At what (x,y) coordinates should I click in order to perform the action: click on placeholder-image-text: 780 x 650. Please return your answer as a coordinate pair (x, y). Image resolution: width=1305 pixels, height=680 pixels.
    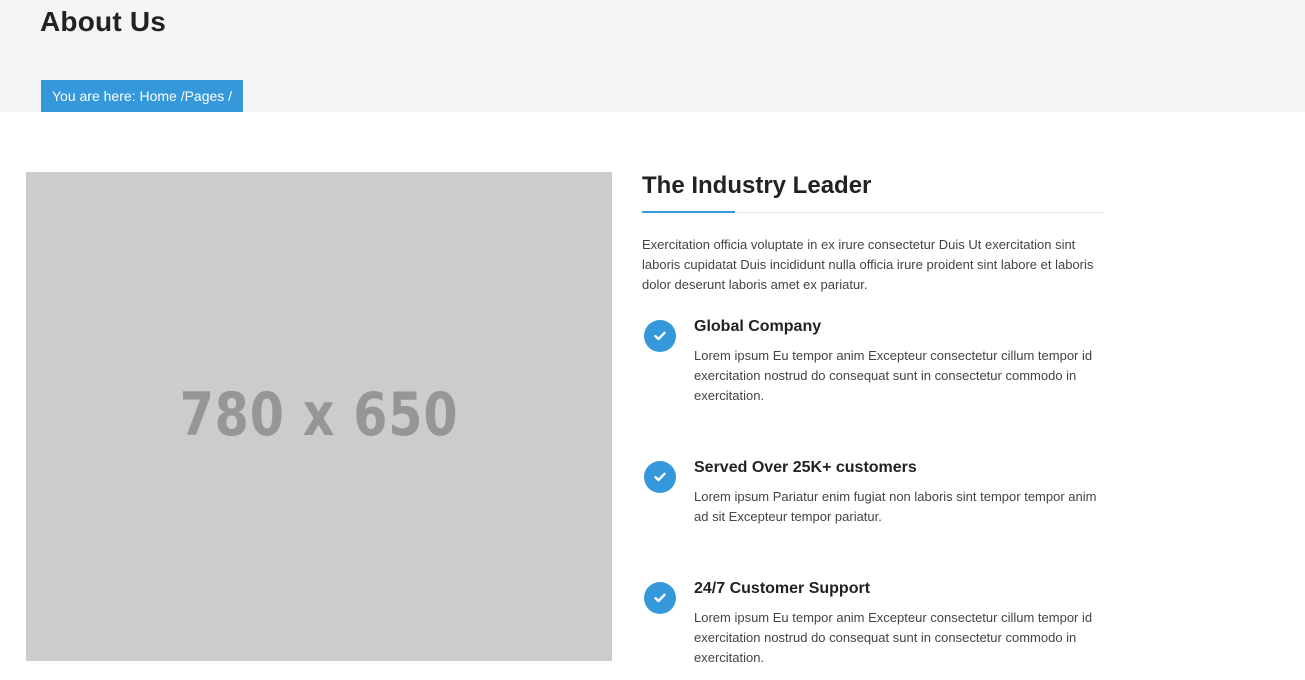
    Looking at the image, I should click on (319, 414).